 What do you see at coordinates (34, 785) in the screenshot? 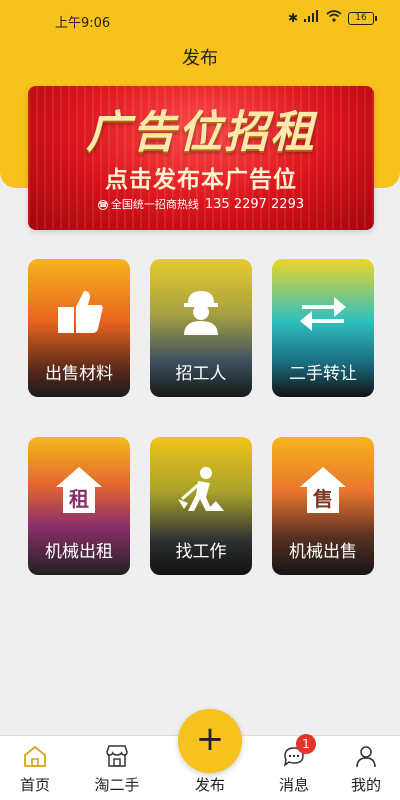
I see `nav-home-label: 首页` at bounding box center [34, 785].